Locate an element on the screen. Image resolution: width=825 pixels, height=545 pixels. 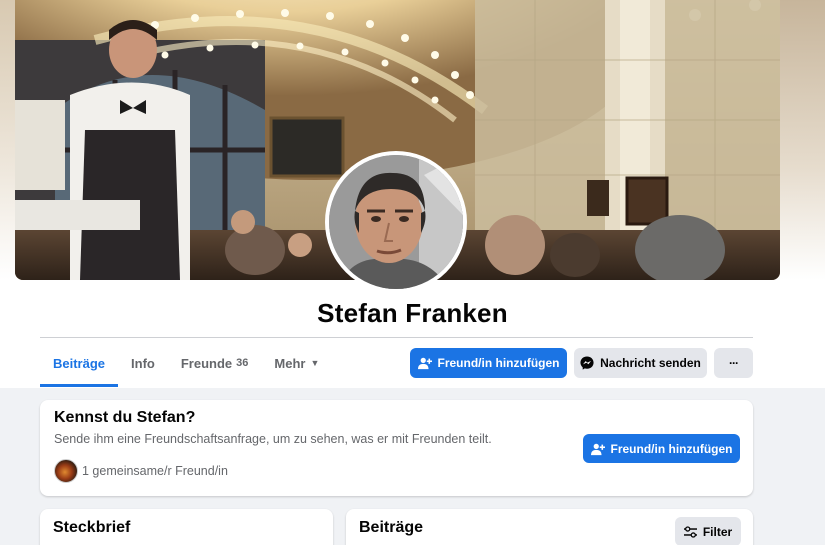
steckbrief-card: Steckbrief is located at coordinates (186, 527).